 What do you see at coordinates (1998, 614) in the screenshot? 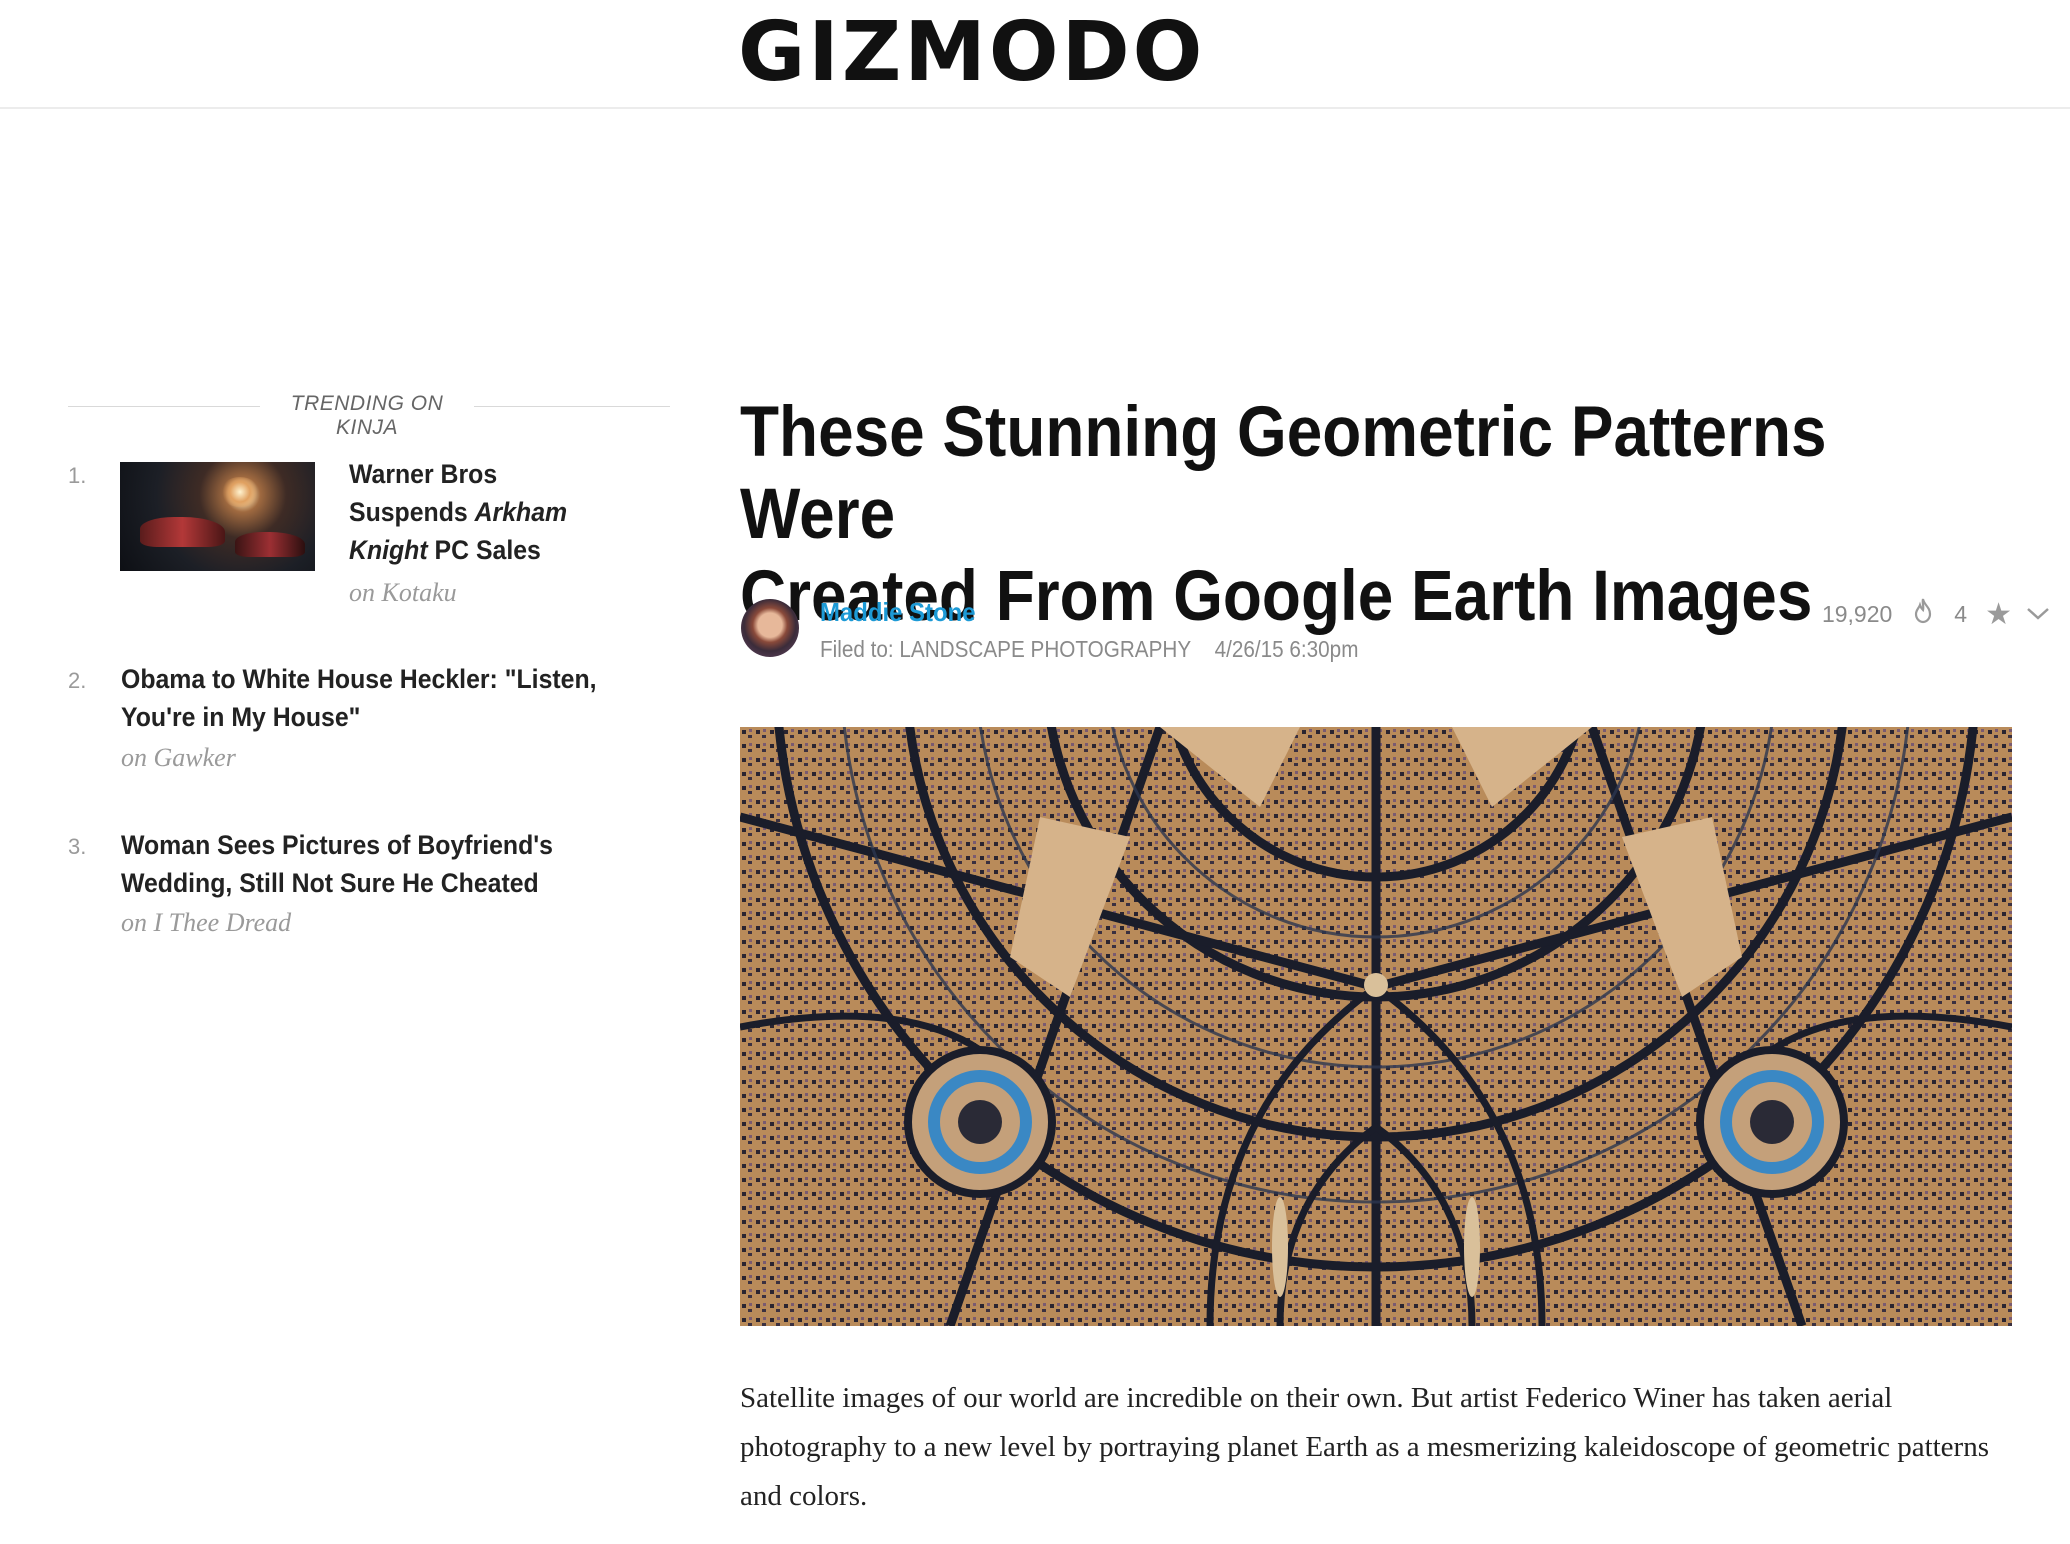
I see `star-icon: ★` at bounding box center [1998, 614].